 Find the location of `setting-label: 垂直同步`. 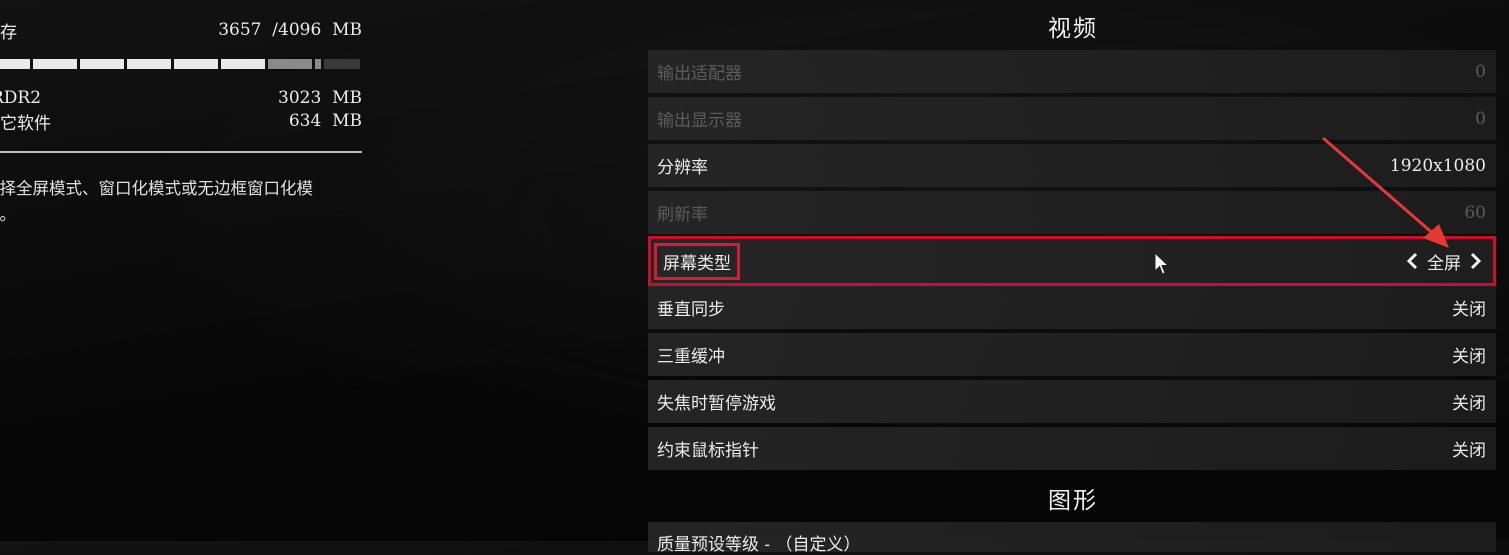

setting-label: 垂直同步 is located at coordinates (691, 310).